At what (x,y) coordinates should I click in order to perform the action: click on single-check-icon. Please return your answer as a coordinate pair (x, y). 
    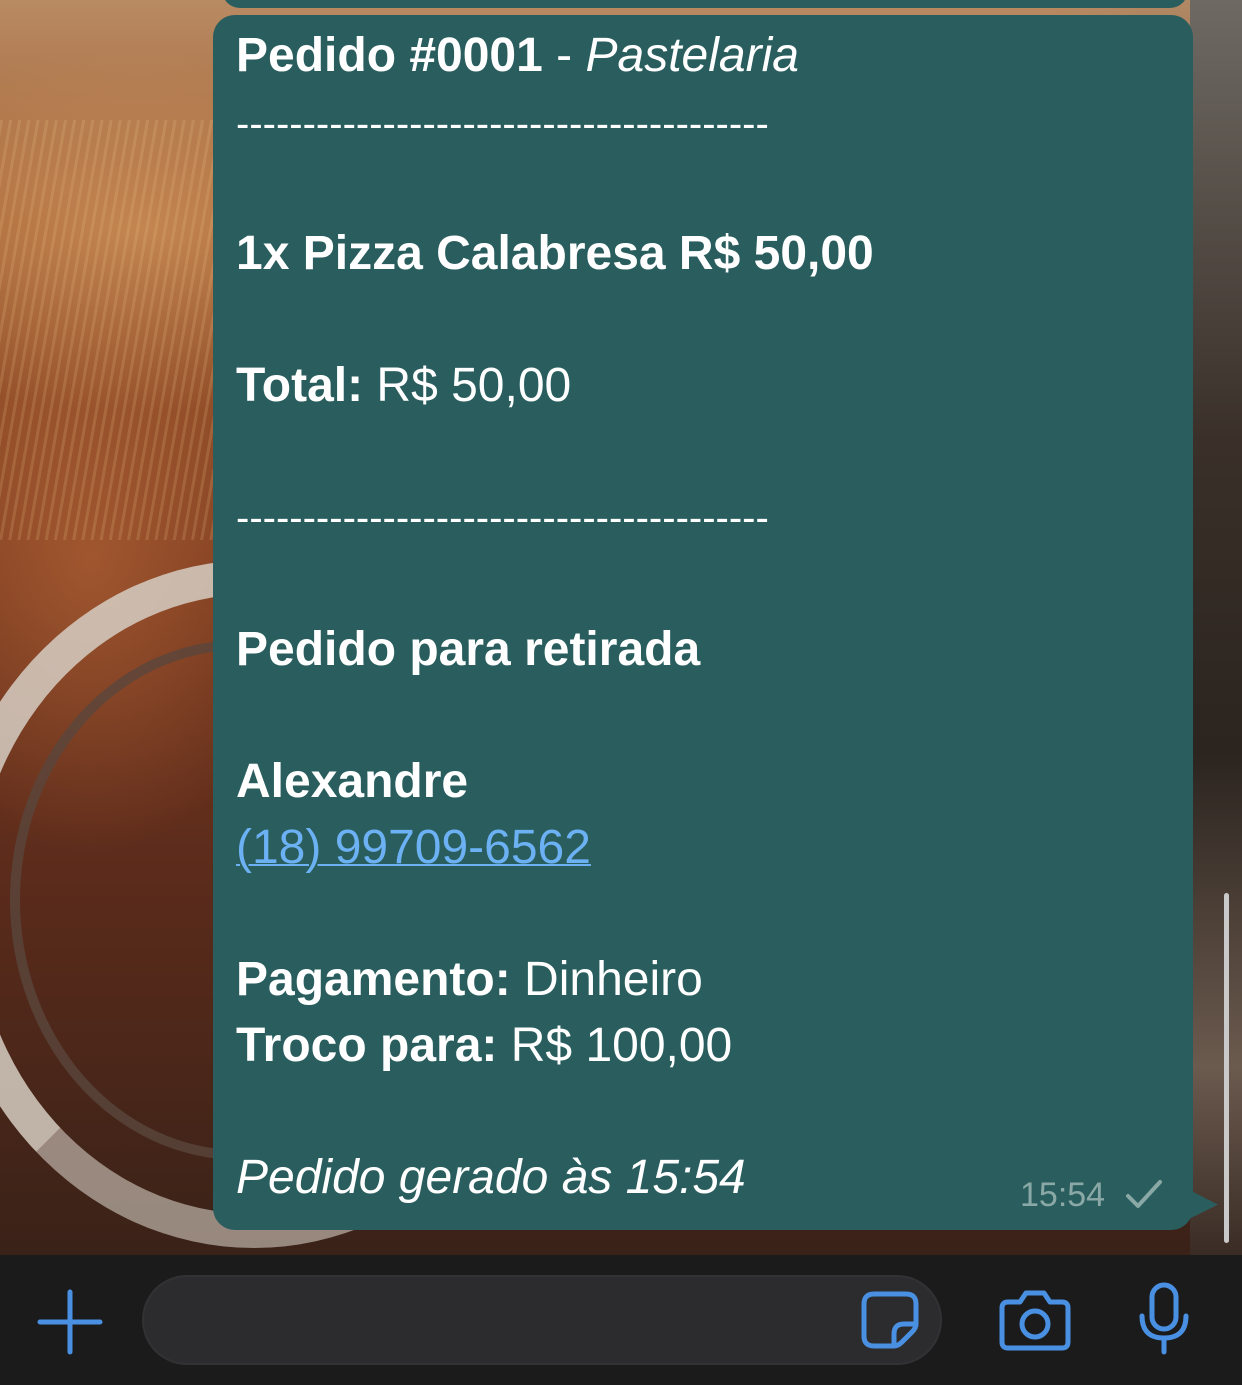
    Looking at the image, I should click on (1144, 1194).